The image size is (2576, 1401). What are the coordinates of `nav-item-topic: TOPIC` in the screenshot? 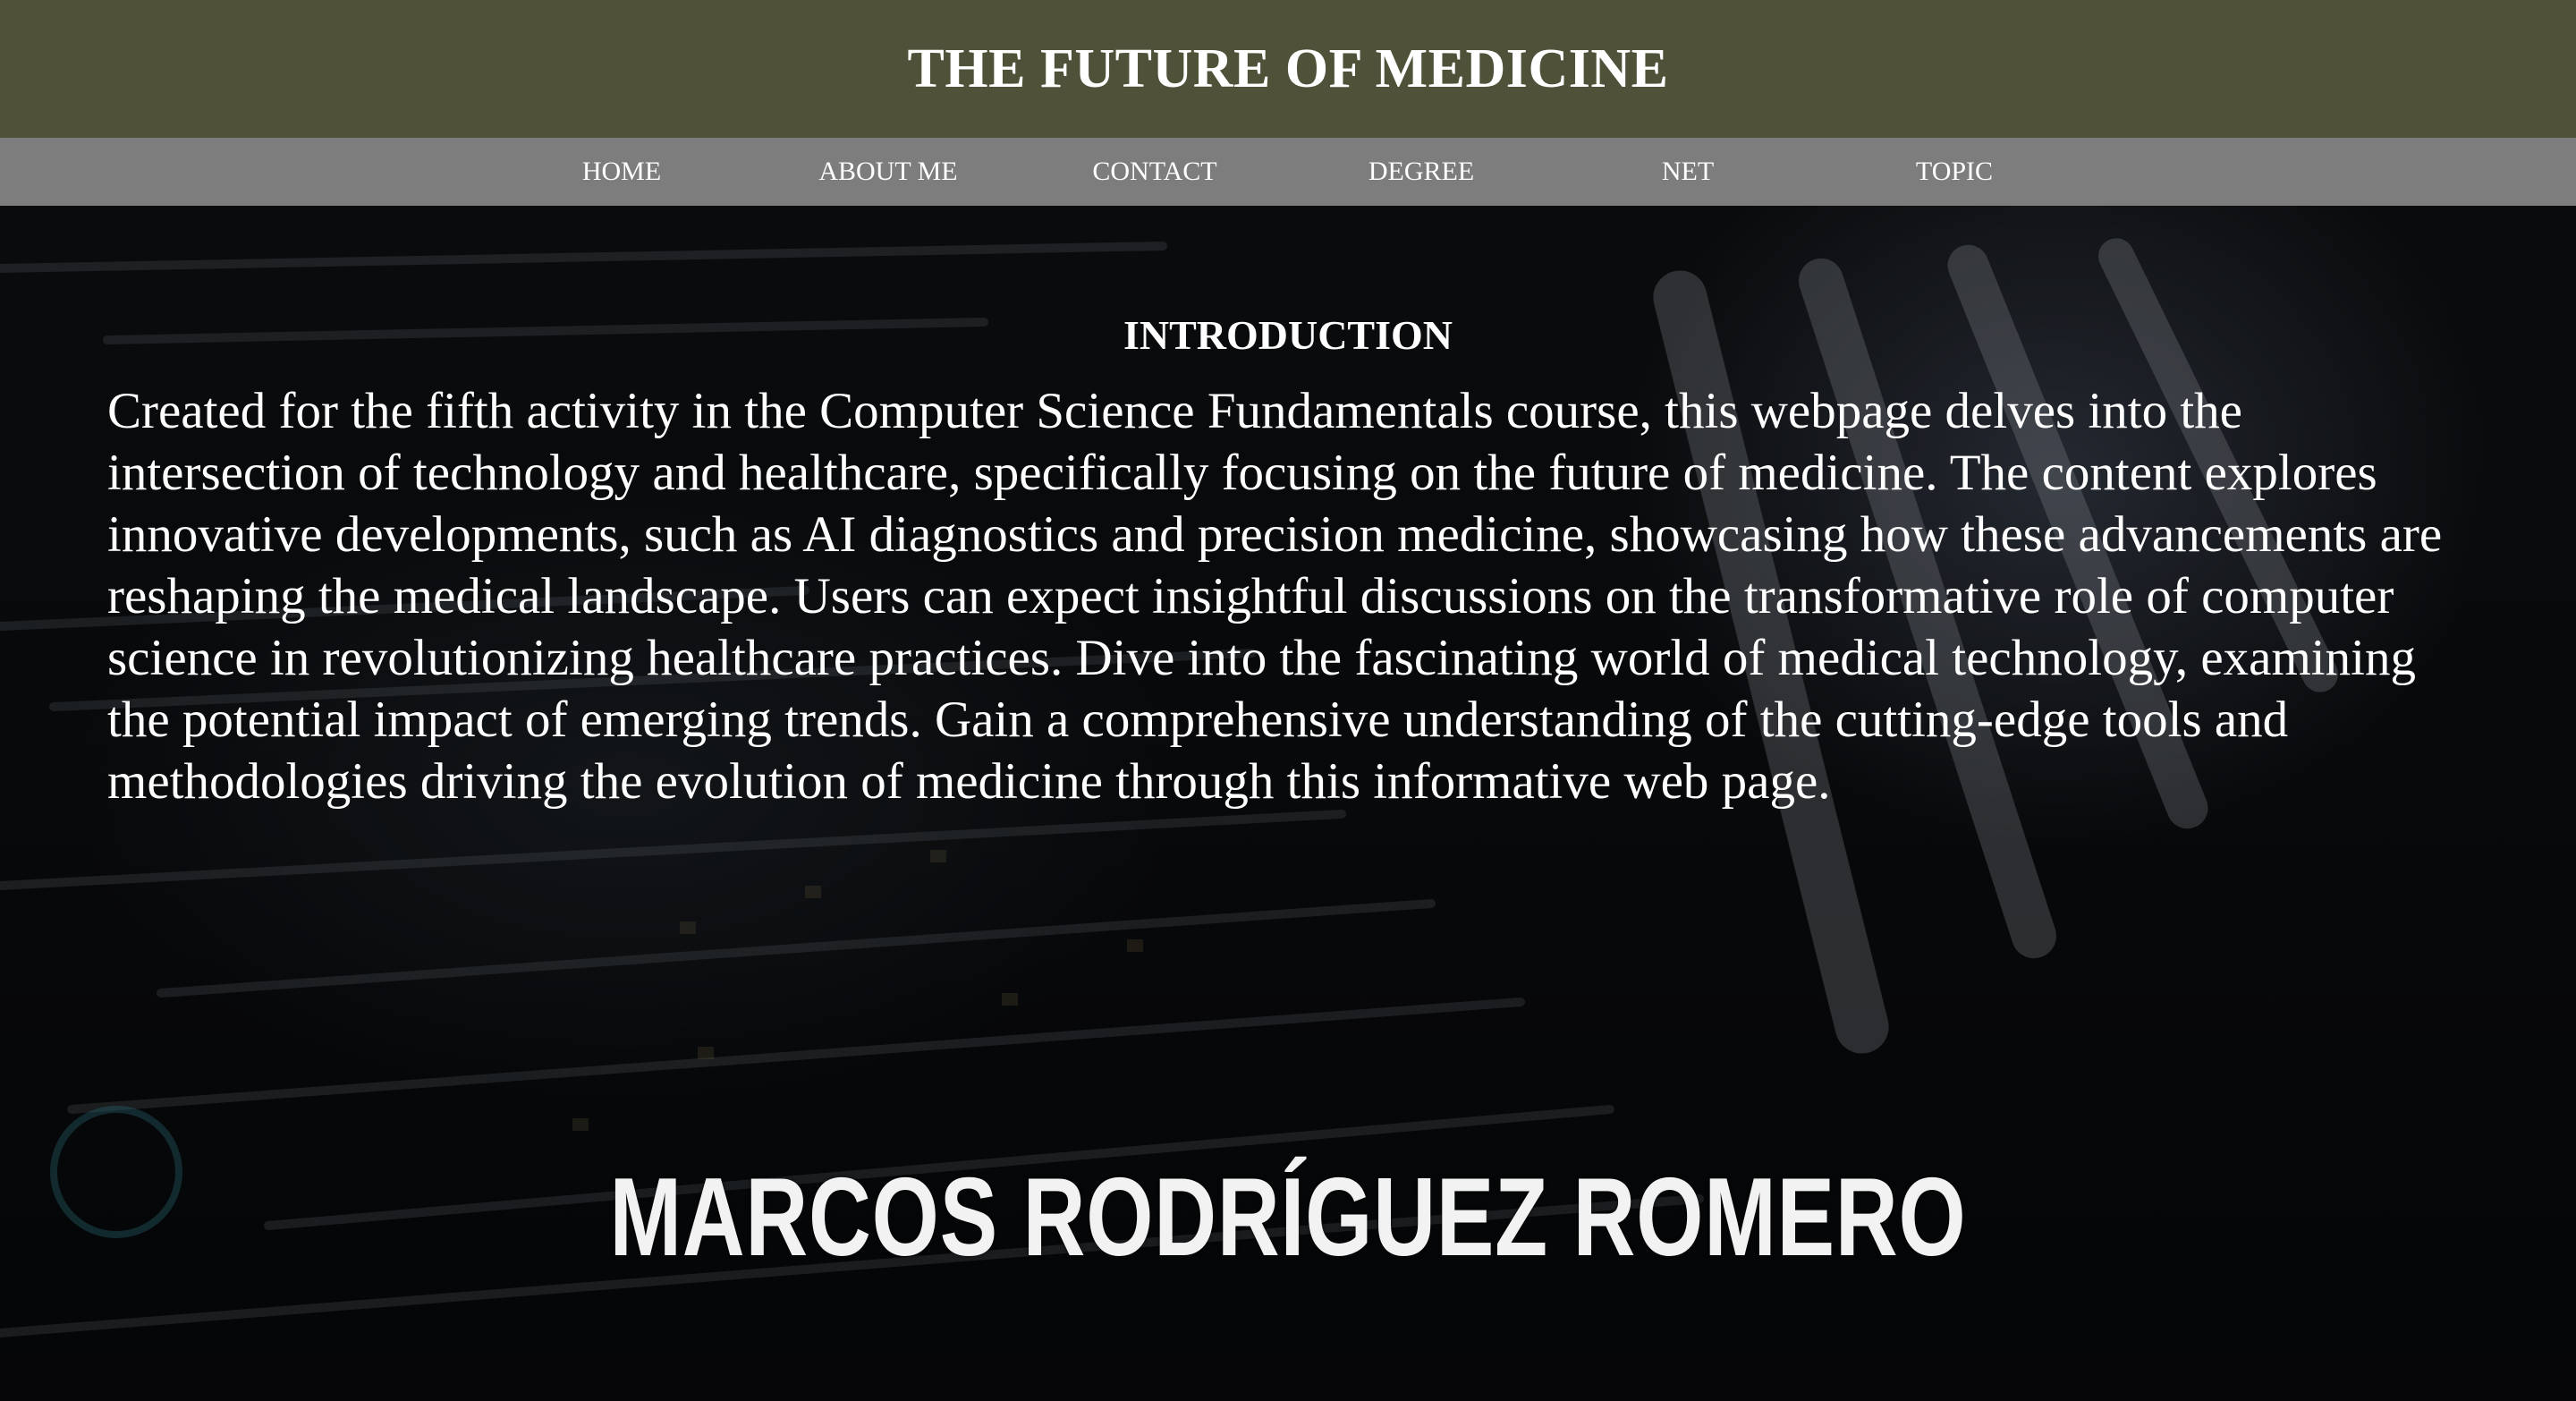 It's located at (1954, 172).